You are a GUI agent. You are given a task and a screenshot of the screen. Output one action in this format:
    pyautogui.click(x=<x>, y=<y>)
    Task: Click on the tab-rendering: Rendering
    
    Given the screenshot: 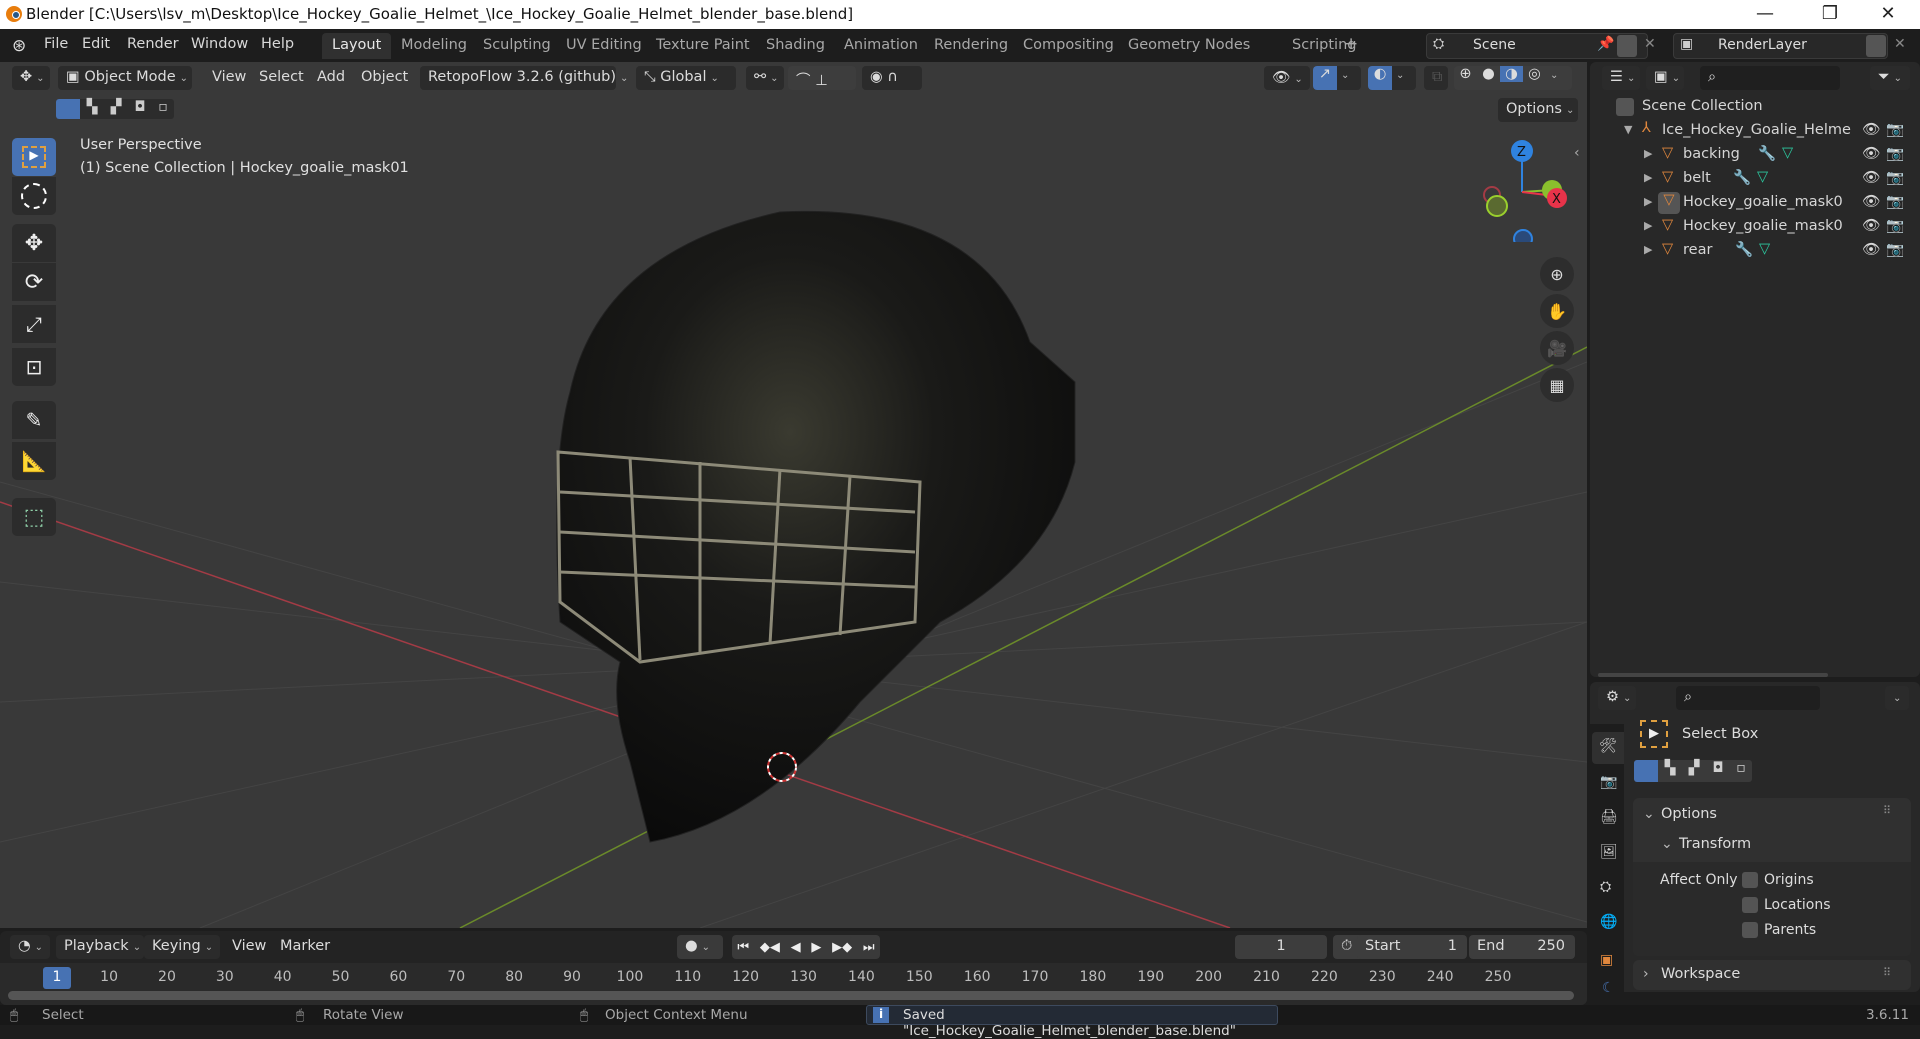 What is the action you would take?
    pyautogui.click(x=971, y=46)
    